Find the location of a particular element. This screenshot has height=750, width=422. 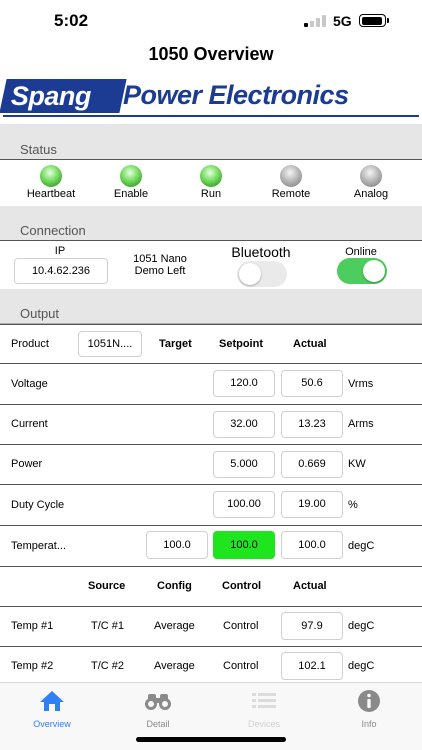

tab-label: Devices is located at coordinates (263, 724).